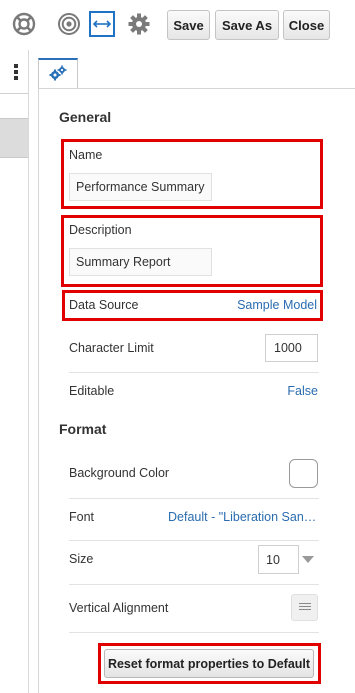  I want to click on properties-tab-strip, so click(196, 70).